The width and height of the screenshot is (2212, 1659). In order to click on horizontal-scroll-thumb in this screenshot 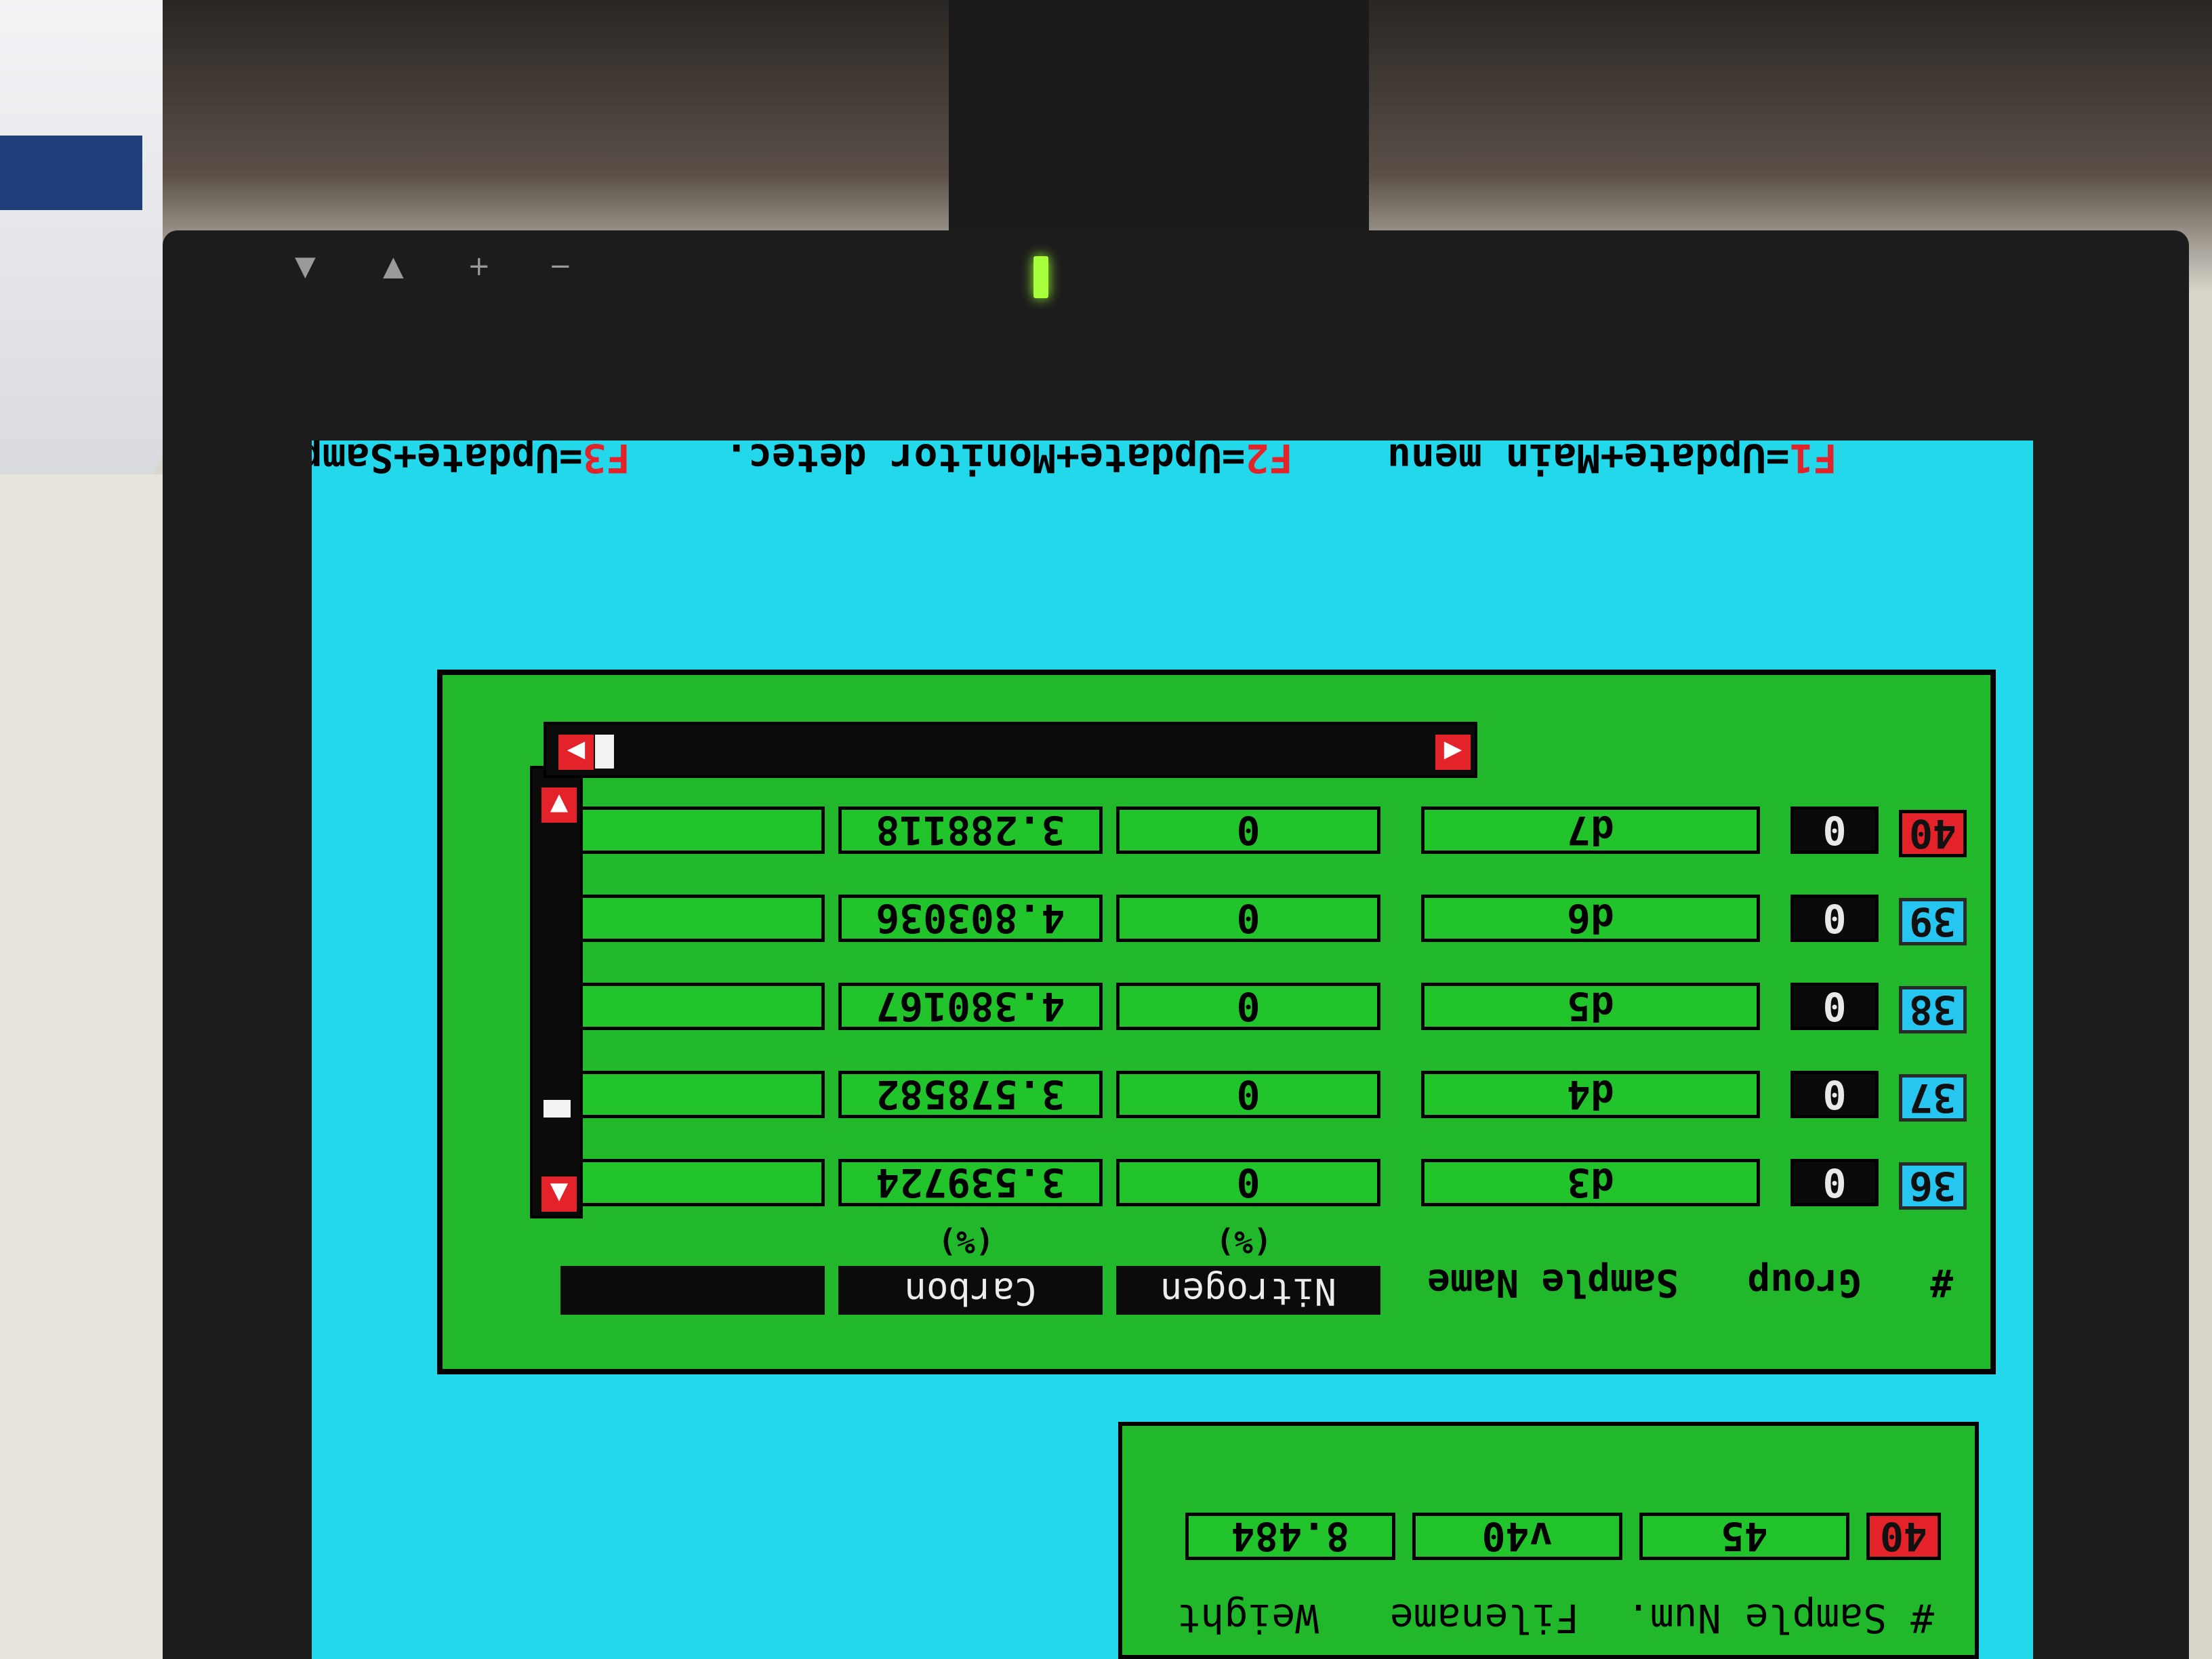, I will do `click(604, 752)`.